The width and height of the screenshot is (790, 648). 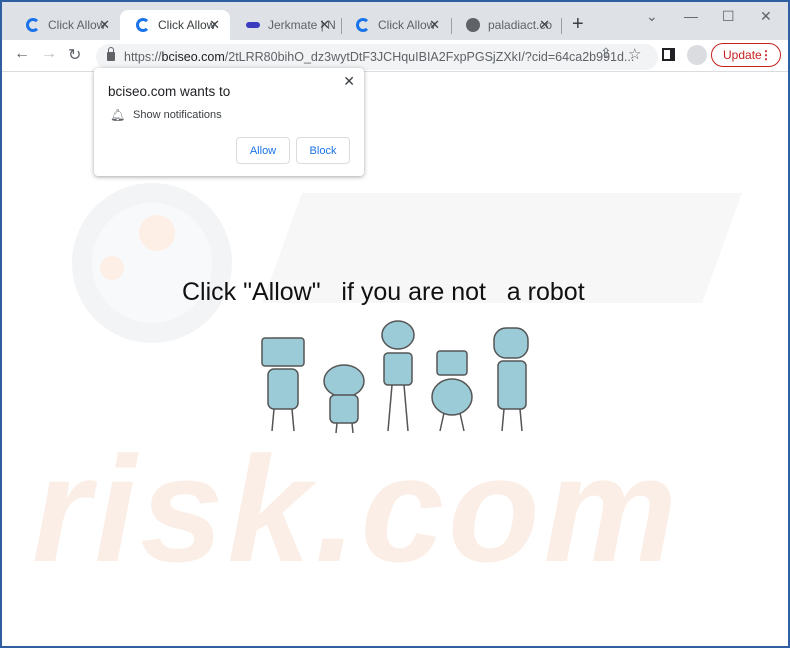 What do you see at coordinates (766, 16) in the screenshot?
I see `close-window-button: ✕` at bounding box center [766, 16].